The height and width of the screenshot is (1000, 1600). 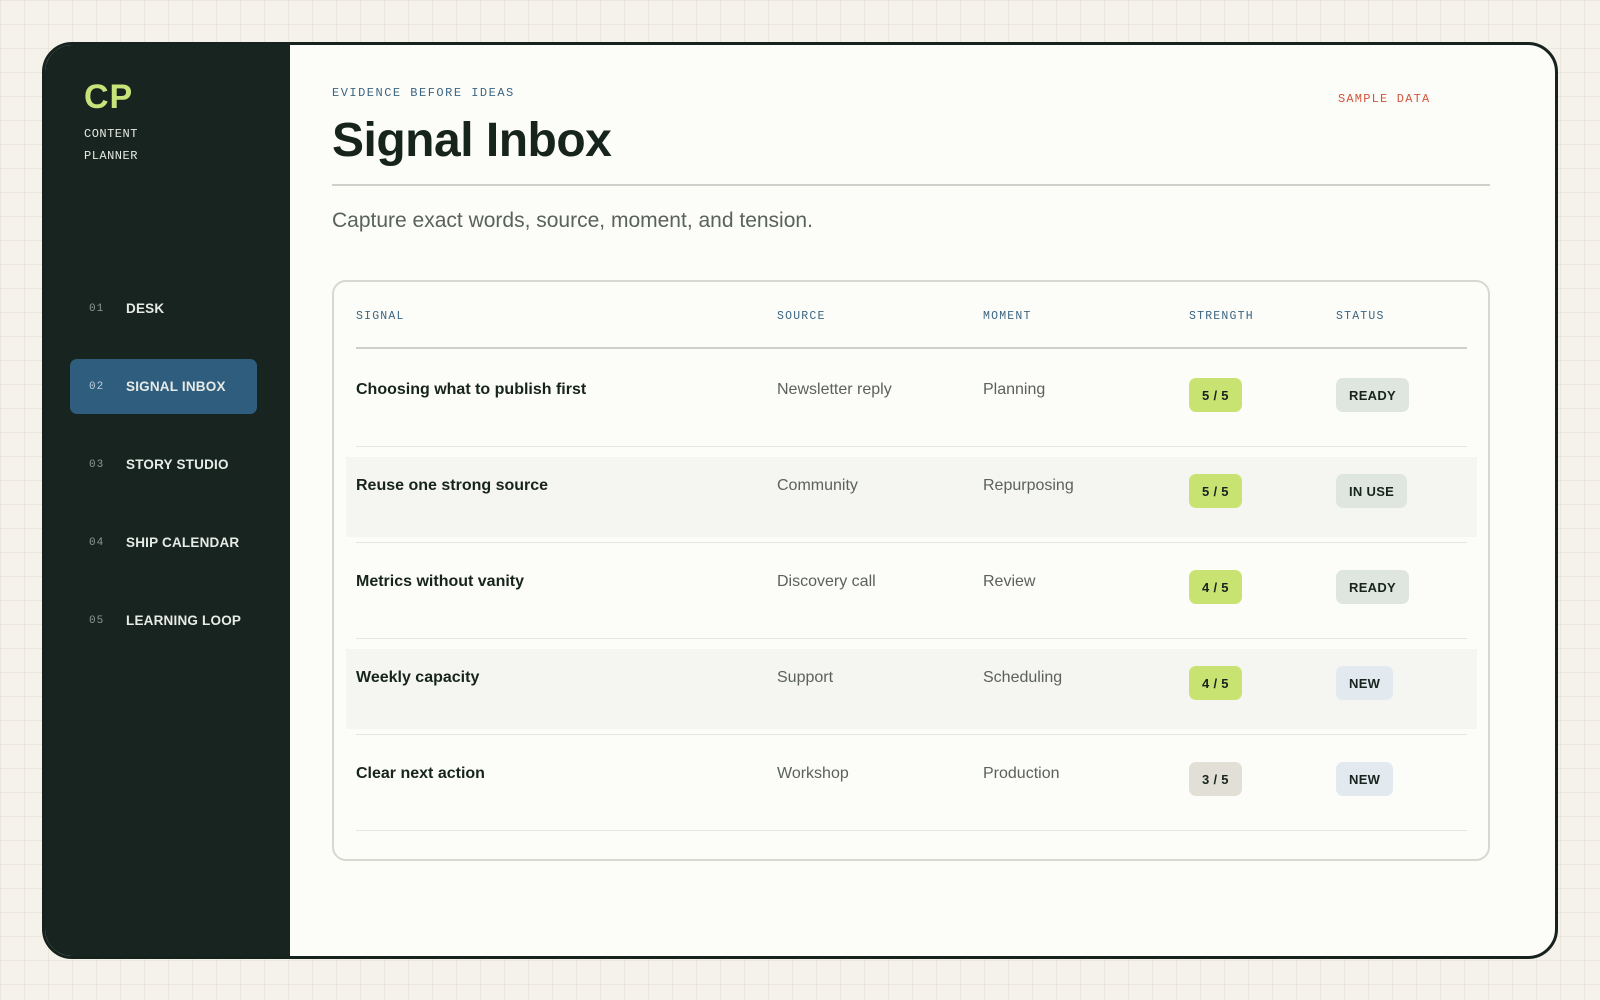 What do you see at coordinates (97, 386) in the screenshot?
I see `sidebar-item-number: 02` at bounding box center [97, 386].